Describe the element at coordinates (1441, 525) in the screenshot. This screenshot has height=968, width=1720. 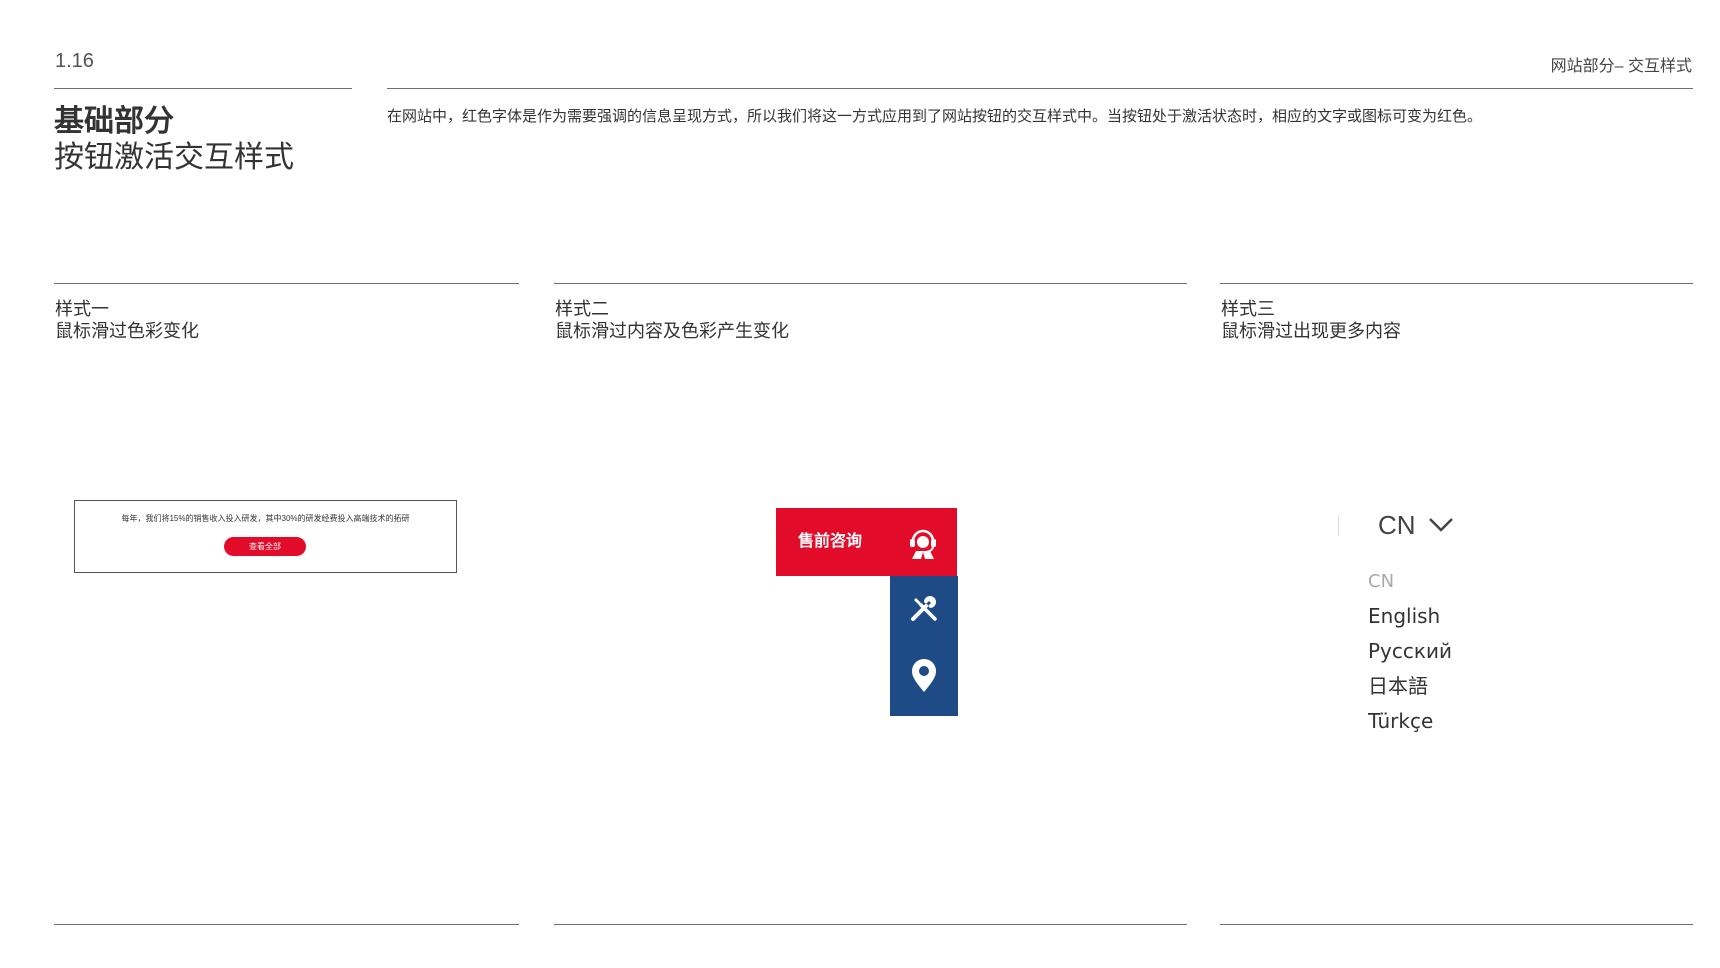
I see `chevron-down-icon` at that location.